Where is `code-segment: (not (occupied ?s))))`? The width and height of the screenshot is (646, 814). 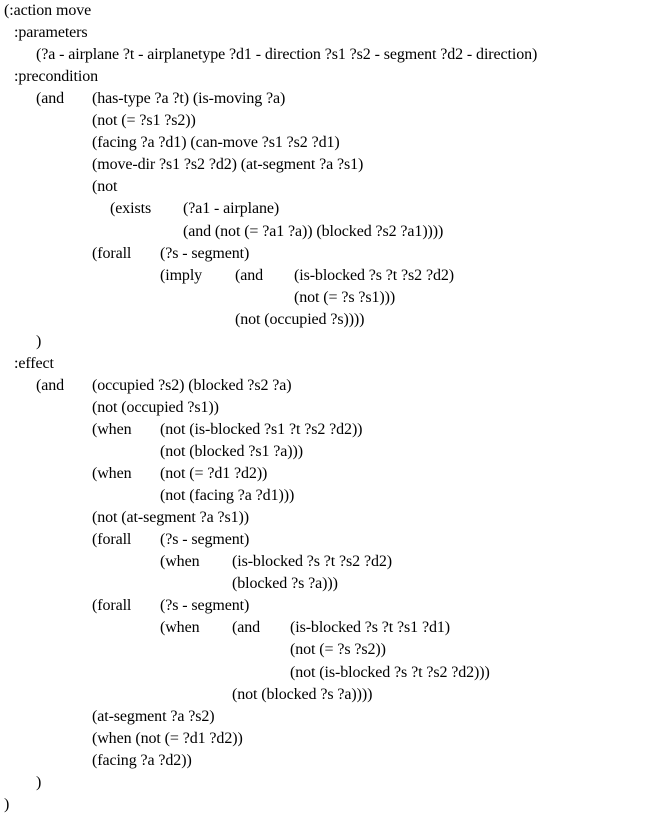 code-segment: (not (occupied ?s)))) is located at coordinates (300, 319).